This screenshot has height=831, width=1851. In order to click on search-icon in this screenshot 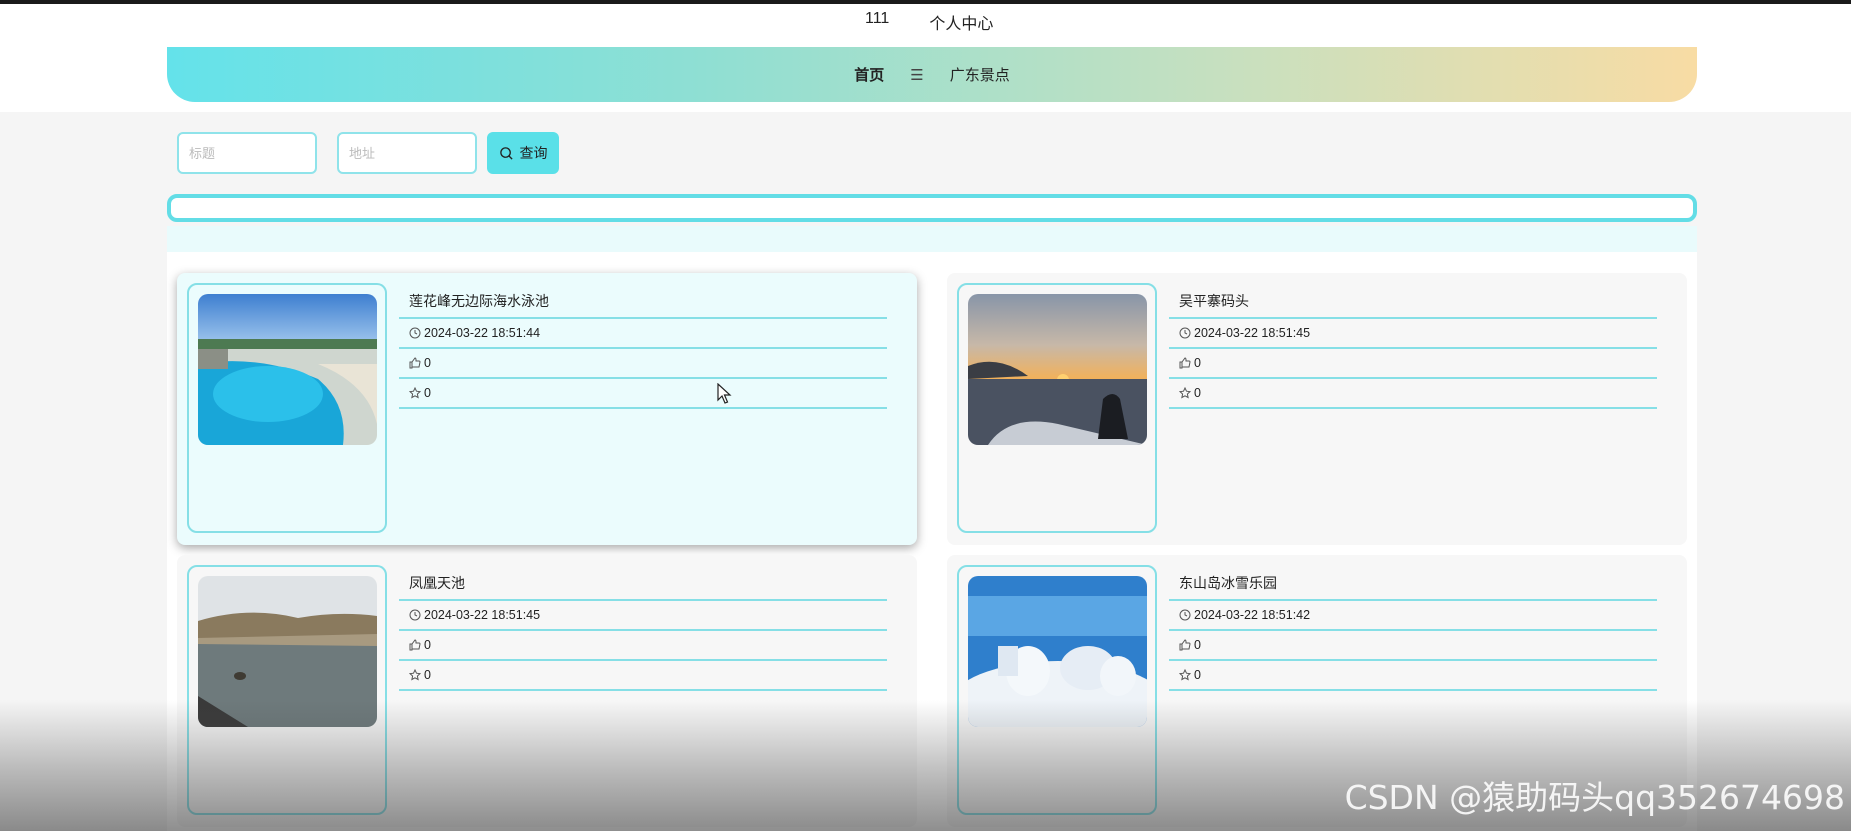, I will do `click(506, 153)`.